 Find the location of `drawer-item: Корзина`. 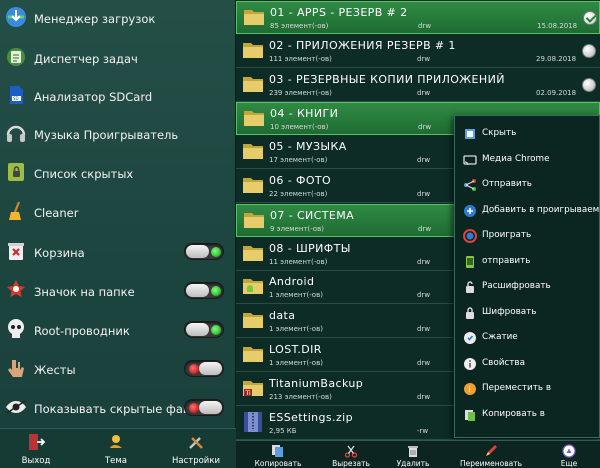

drawer-item: Корзина is located at coordinates (118, 254).